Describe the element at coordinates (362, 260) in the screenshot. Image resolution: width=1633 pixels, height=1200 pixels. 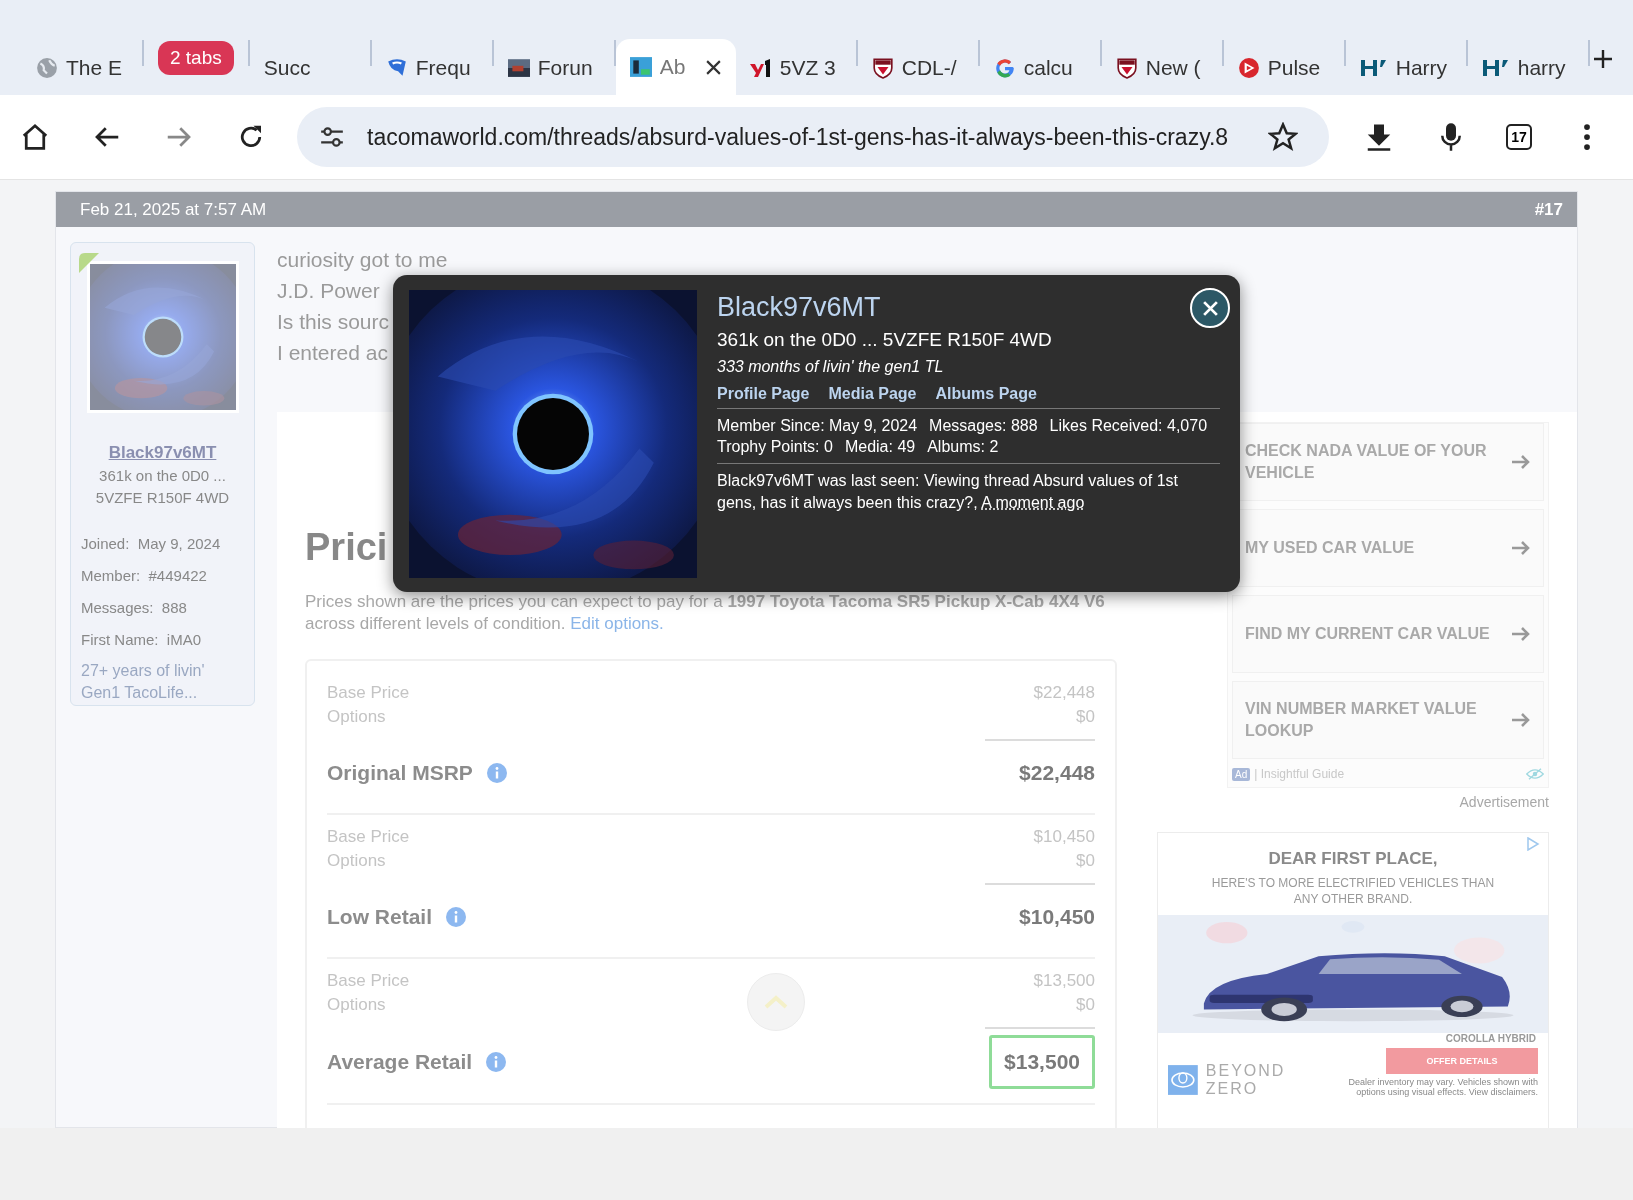
I see `message-line: curiosity got to me` at that location.